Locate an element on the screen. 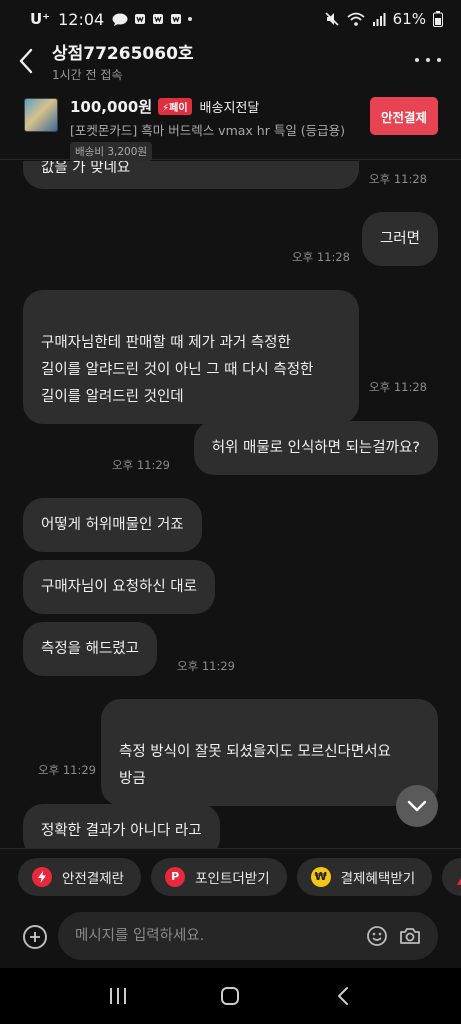 Image resolution: width=461 pixels, height=1024 pixels. chevron-left-icon is located at coordinates (26, 61).